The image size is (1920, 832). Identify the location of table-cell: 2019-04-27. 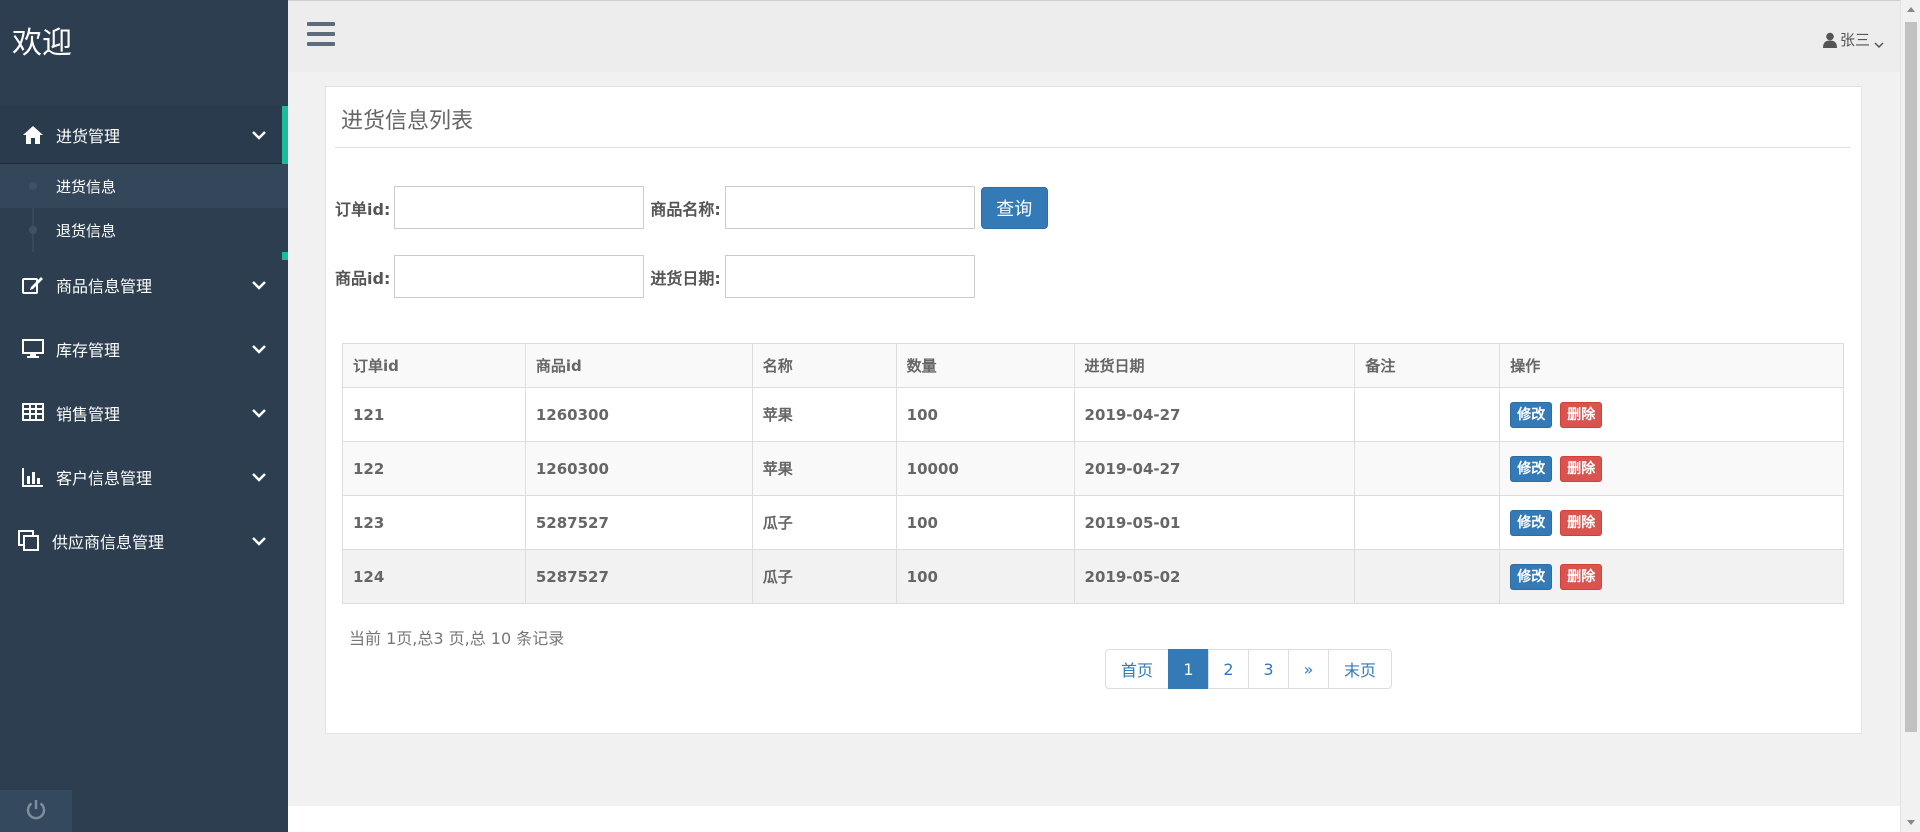
(1214, 468).